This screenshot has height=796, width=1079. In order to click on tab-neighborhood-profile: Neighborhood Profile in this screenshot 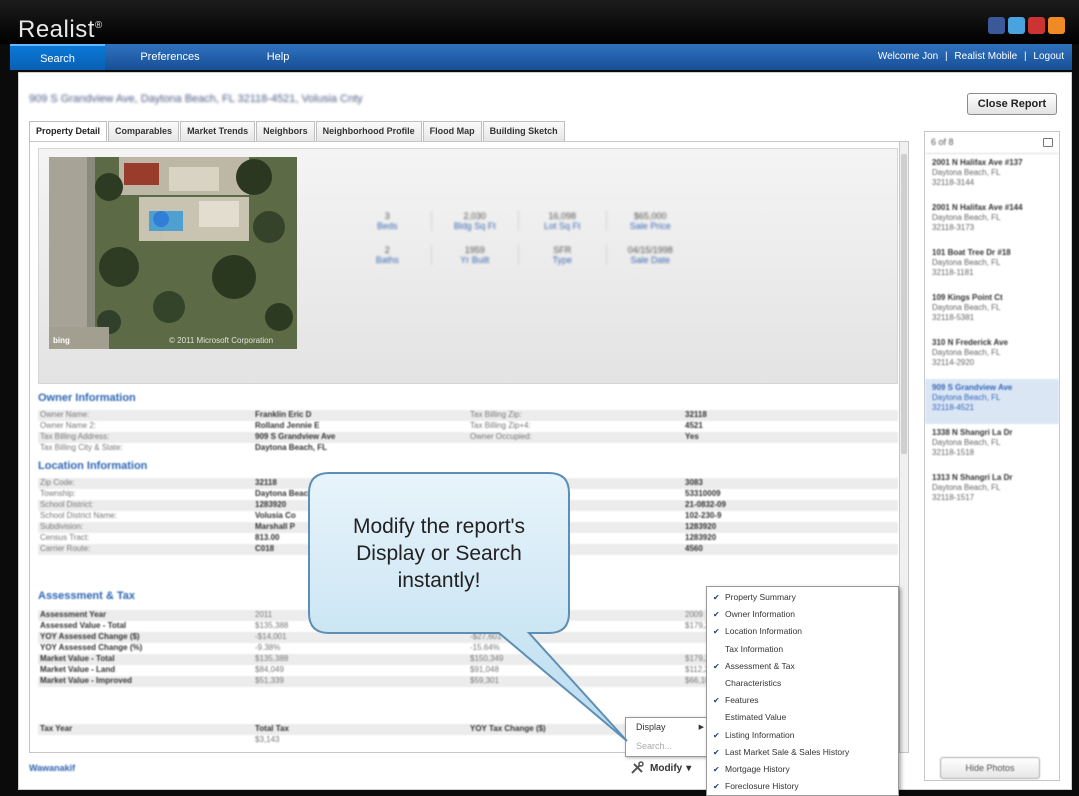, I will do `click(368, 131)`.